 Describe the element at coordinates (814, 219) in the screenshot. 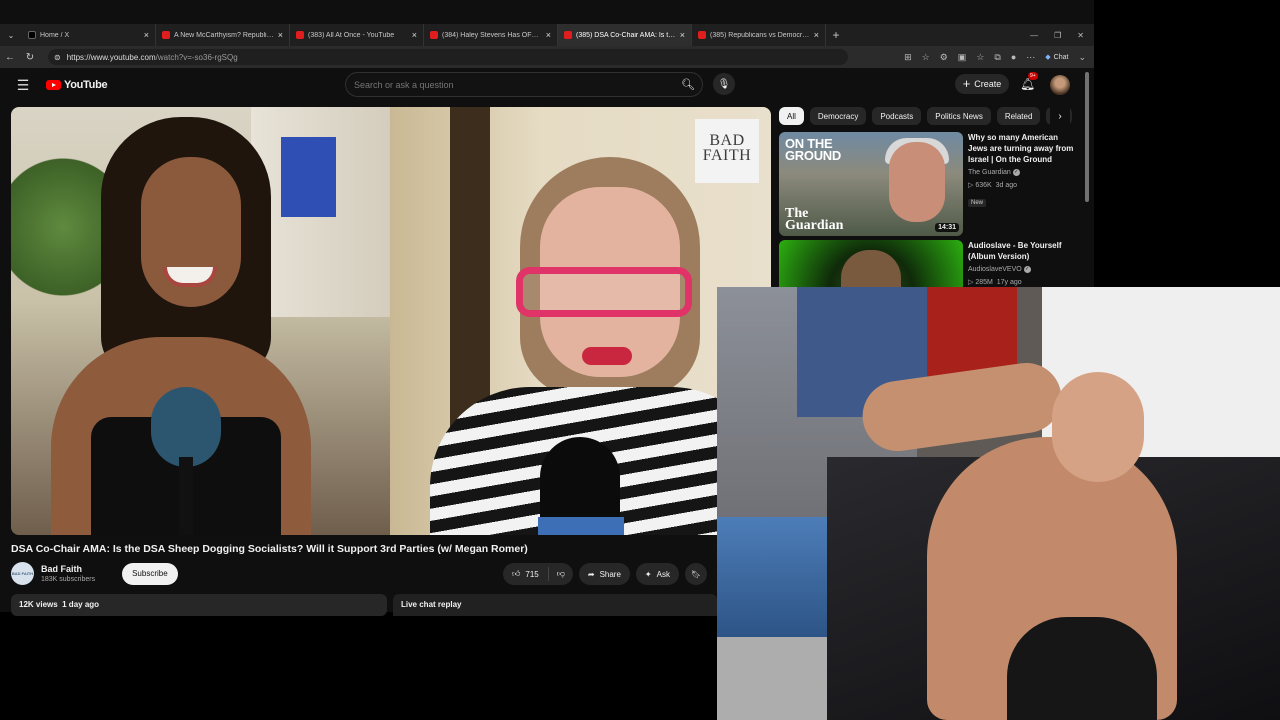

I see `guardian-thumb-logo: The Guardian` at that location.